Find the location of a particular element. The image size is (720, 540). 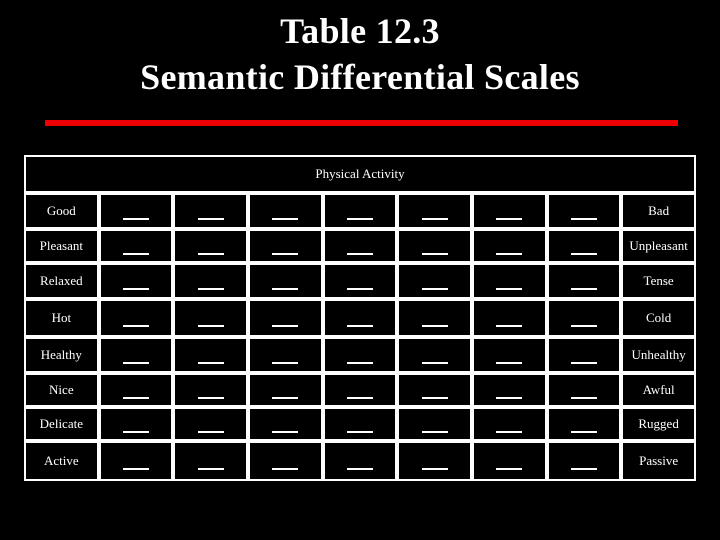

pole-left-label: Relaxed is located at coordinates (61, 281).